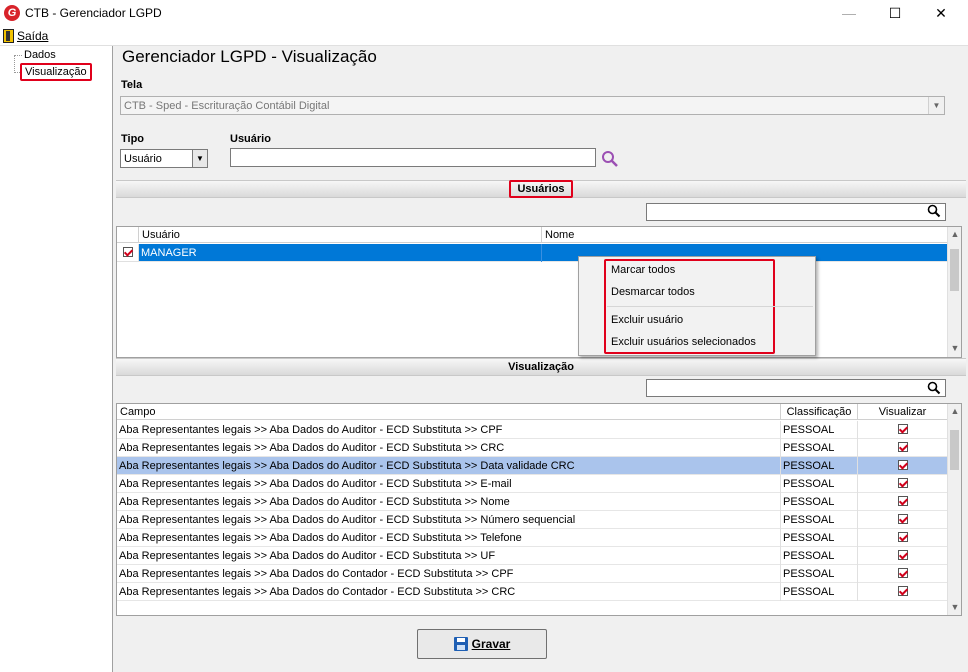 Image resolution: width=968 pixels, height=672 pixels. What do you see at coordinates (491, 644) in the screenshot?
I see `save-button-label: Gravar` at bounding box center [491, 644].